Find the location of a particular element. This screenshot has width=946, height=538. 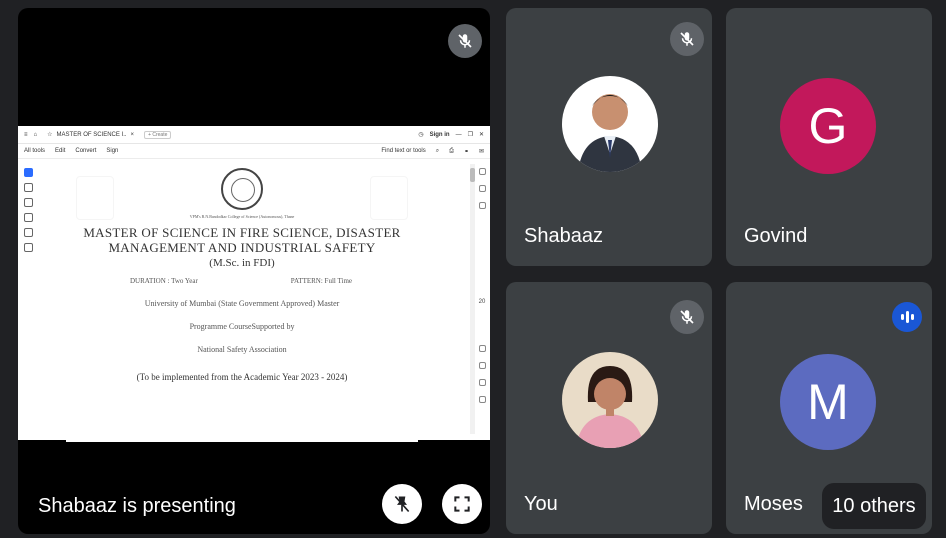

pdf-scrollbar is located at coordinates (472, 299).